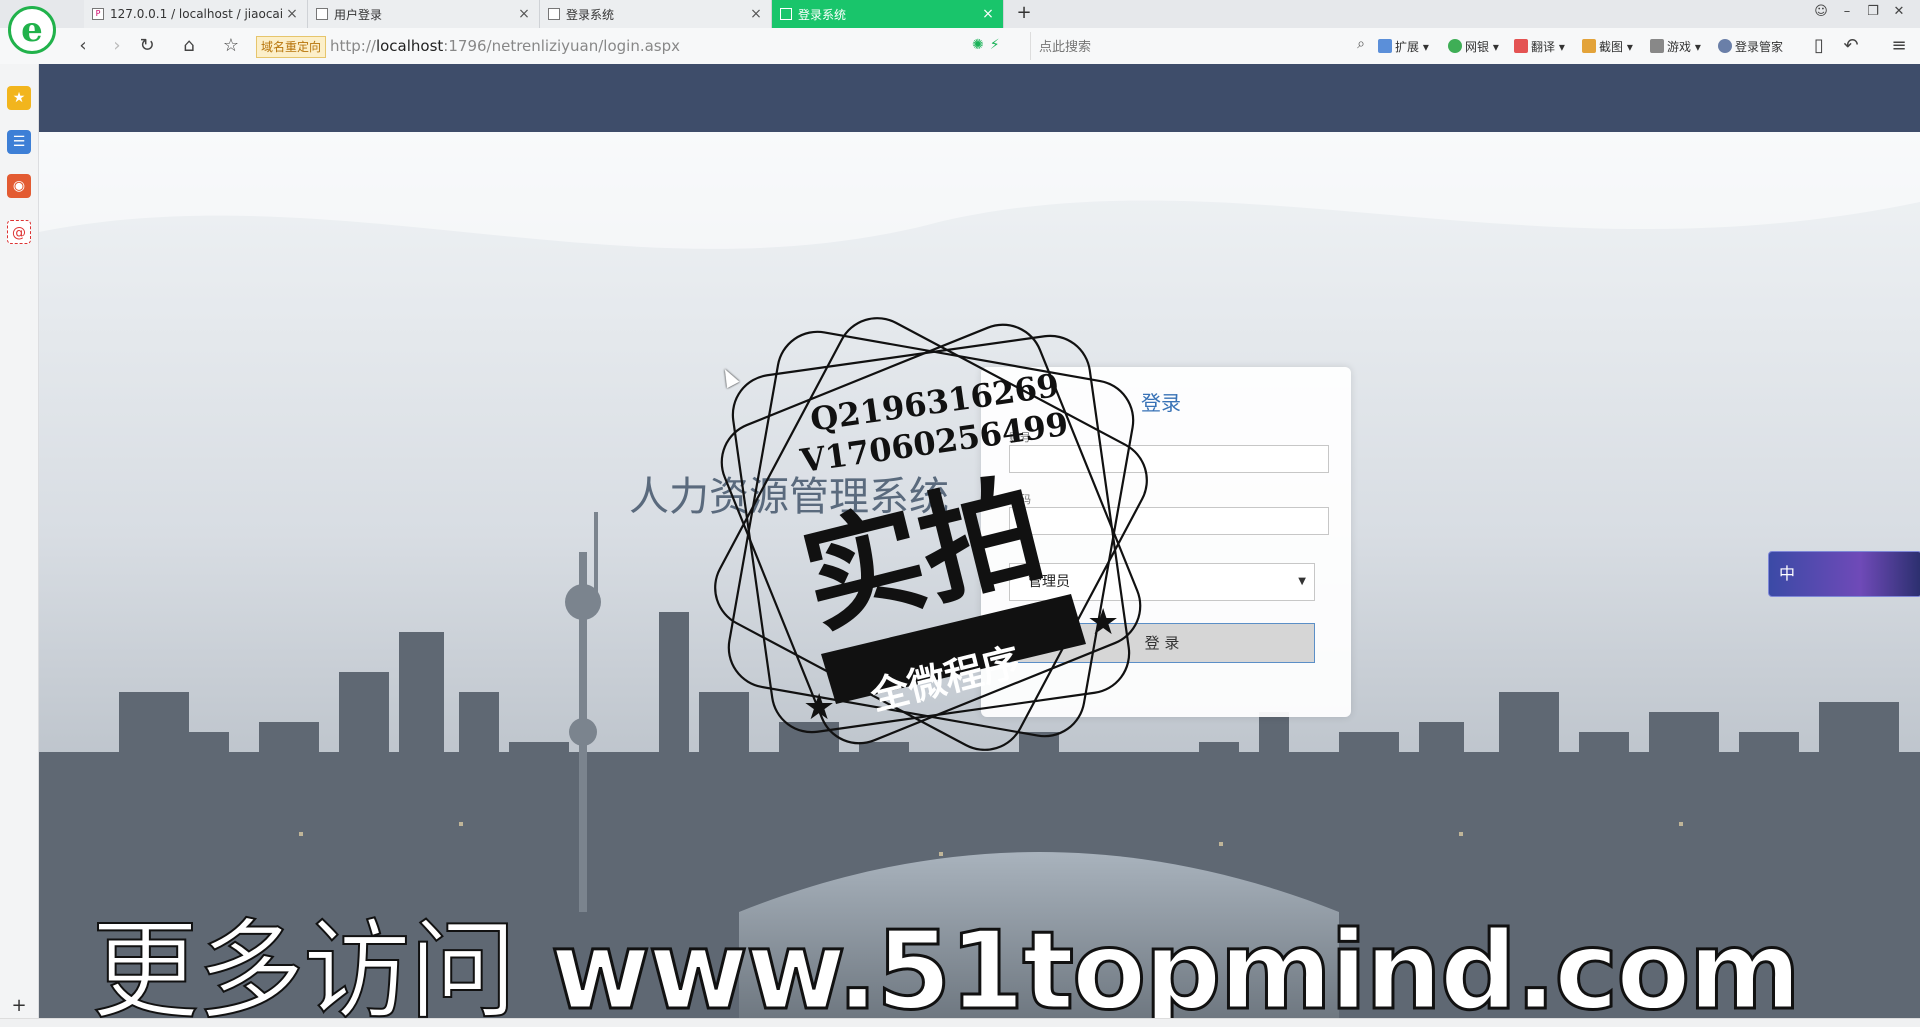  Describe the element at coordinates (1589, 46) in the screenshot. I see `scissors-icon` at that location.